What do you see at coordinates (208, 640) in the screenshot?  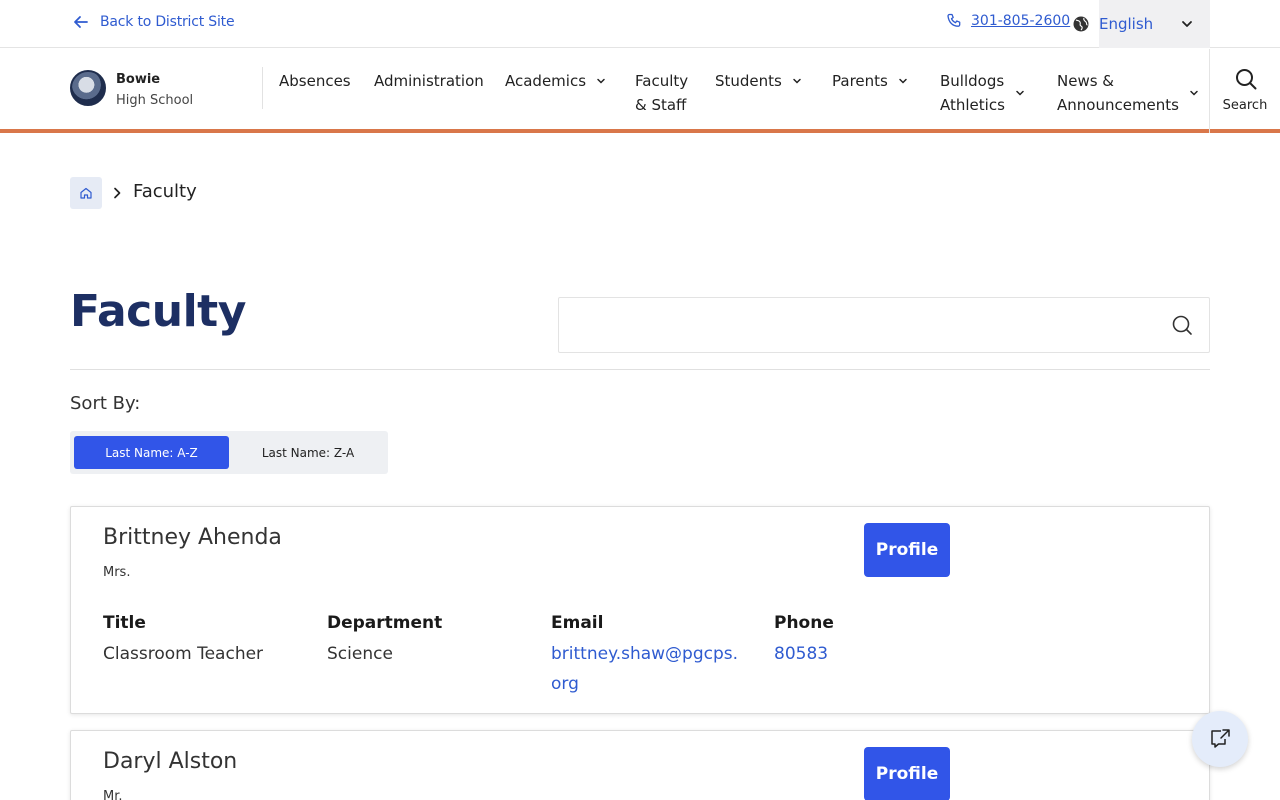 I see `faculty-title-col: Title Classroom Teacher` at bounding box center [208, 640].